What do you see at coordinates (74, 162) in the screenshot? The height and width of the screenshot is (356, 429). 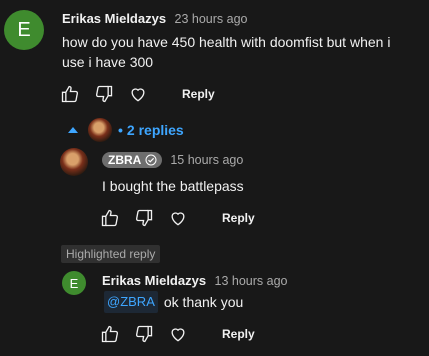 I see `avatar` at bounding box center [74, 162].